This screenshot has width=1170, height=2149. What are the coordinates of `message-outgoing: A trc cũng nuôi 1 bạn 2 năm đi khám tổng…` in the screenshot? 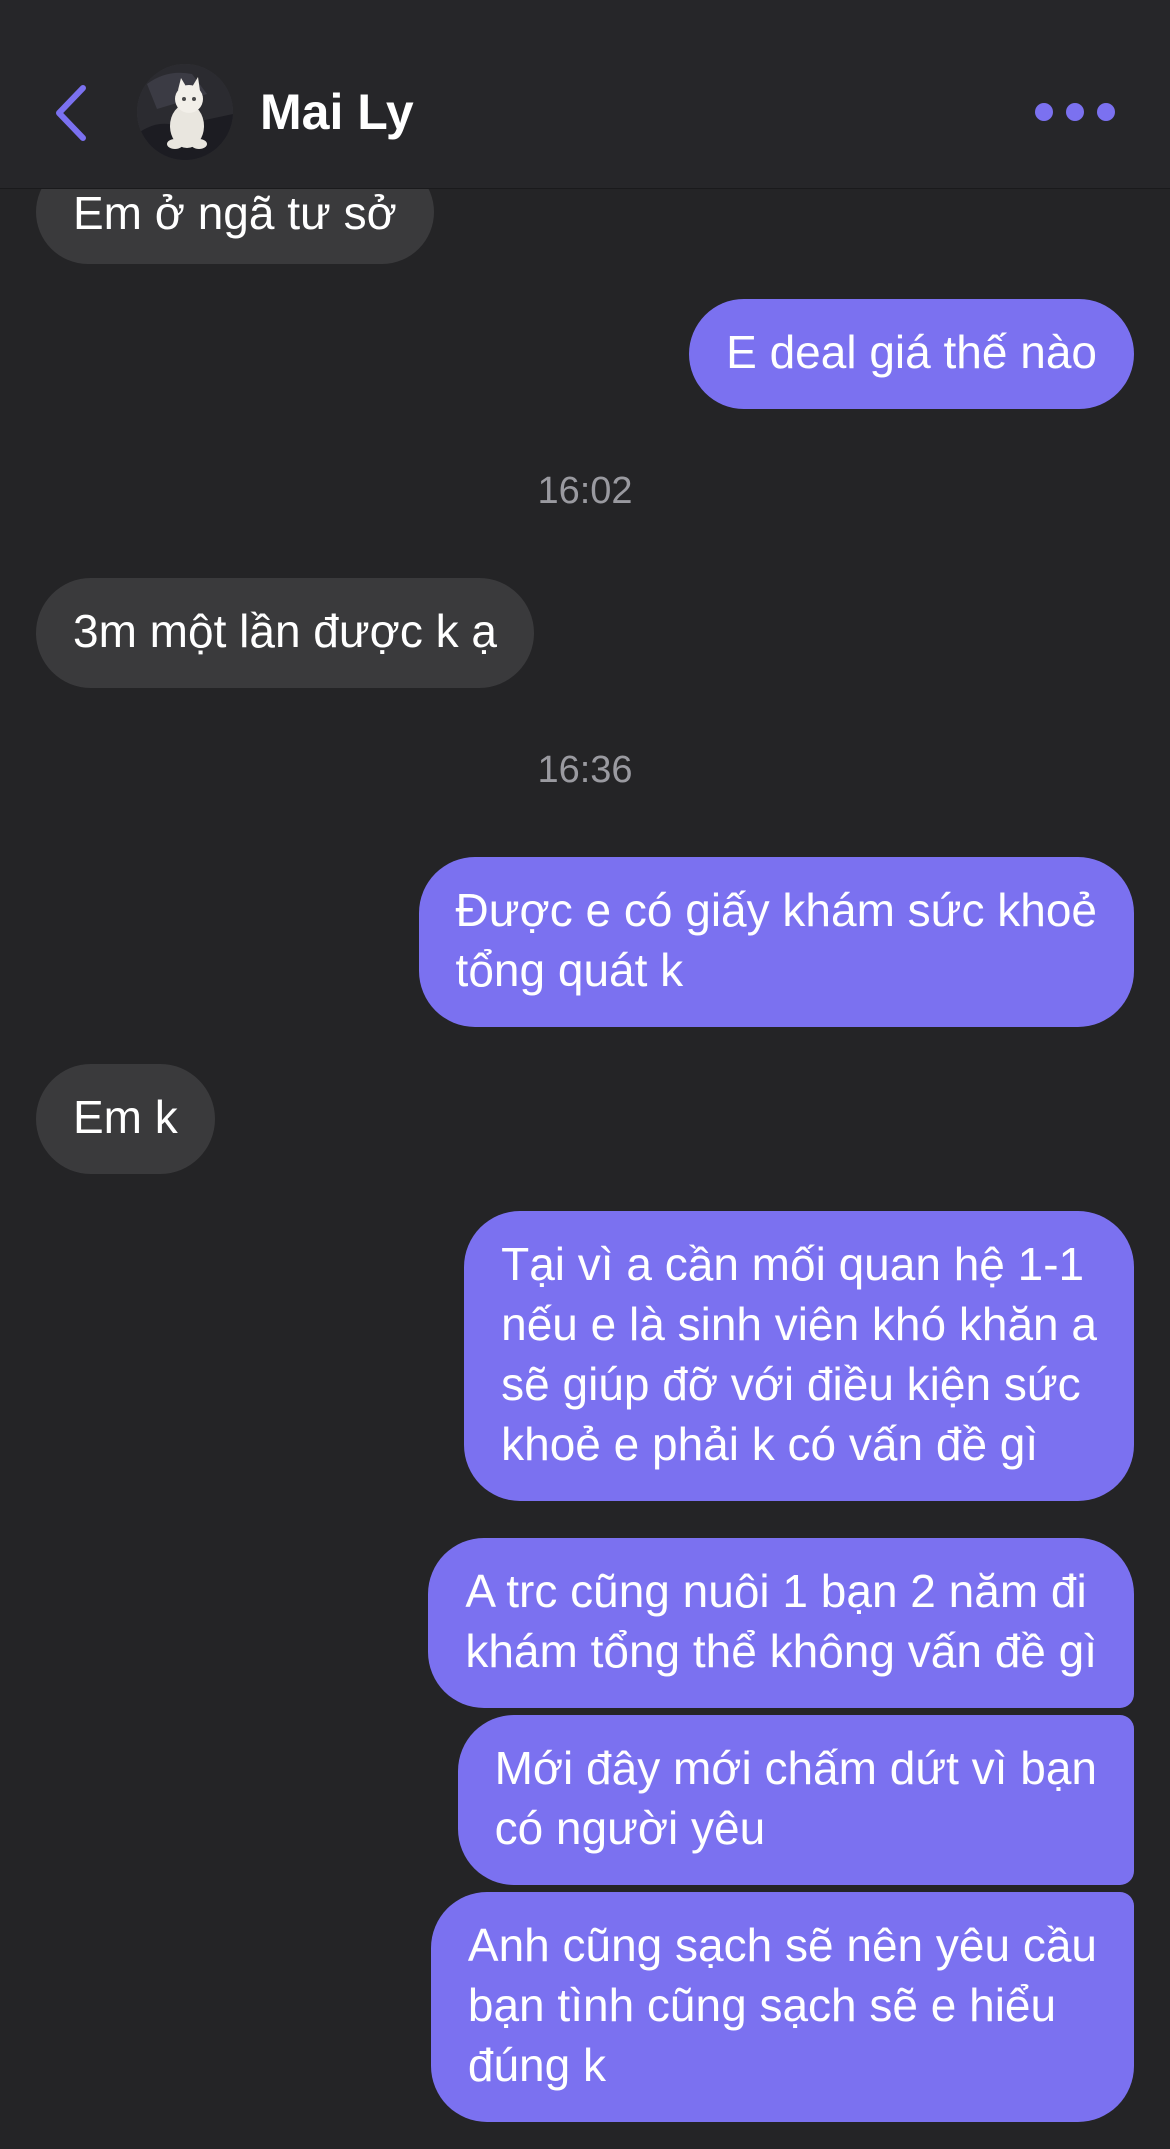 It's located at (781, 1623).